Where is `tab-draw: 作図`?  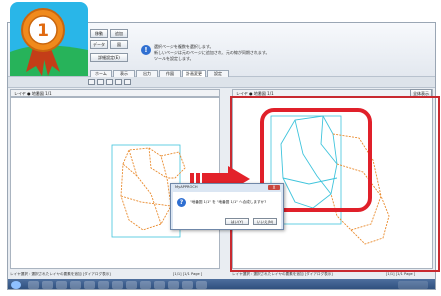
tab-draw: 作図 is located at coordinates (170, 73).